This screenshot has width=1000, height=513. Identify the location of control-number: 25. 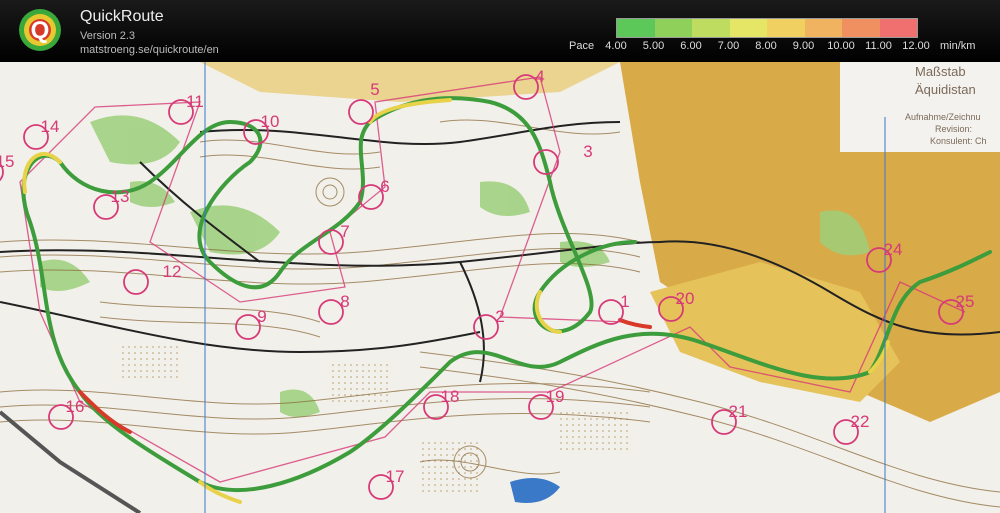
(965, 301).